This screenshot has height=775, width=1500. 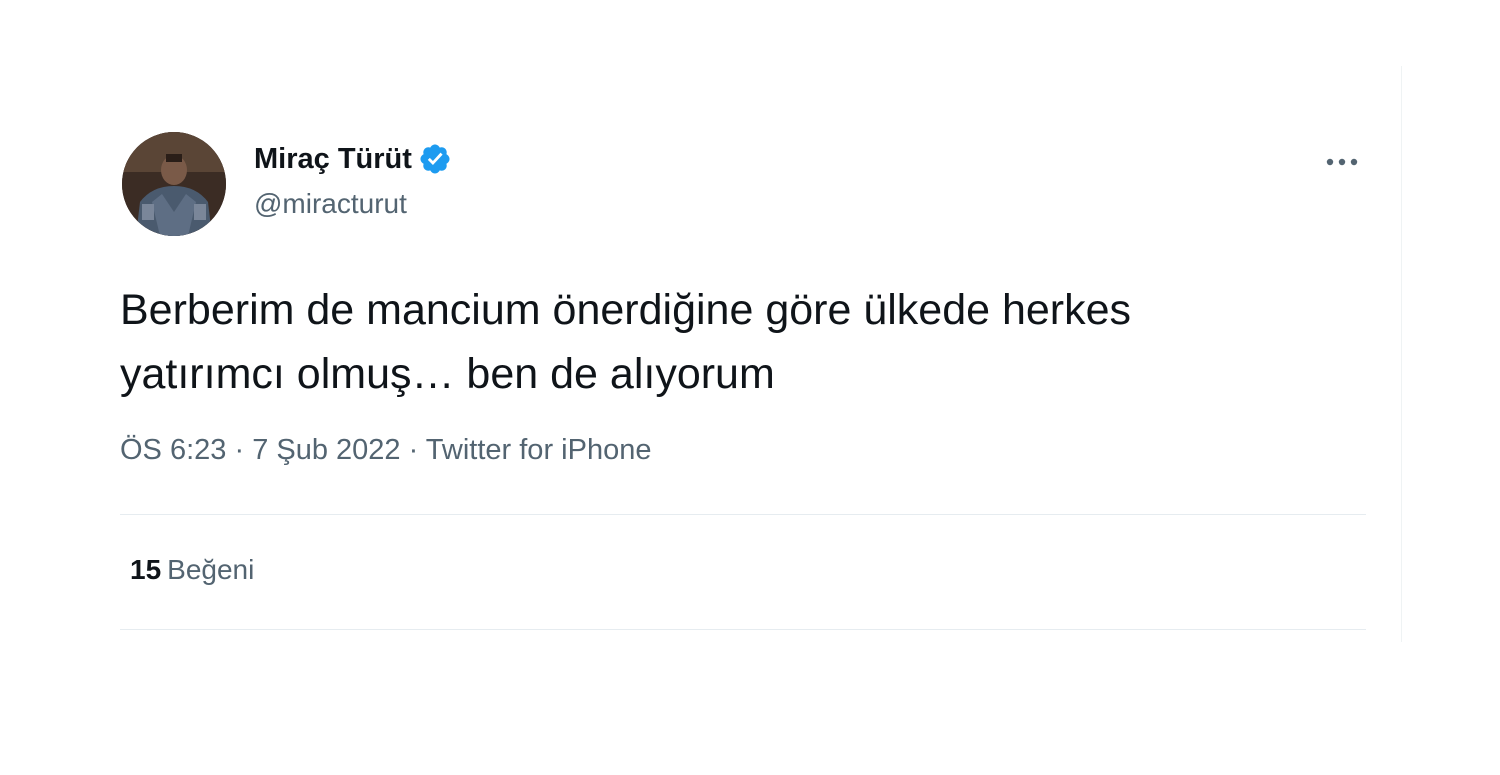 What do you see at coordinates (333, 159) in the screenshot?
I see `author-name: Miraç Türüt` at bounding box center [333, 159].